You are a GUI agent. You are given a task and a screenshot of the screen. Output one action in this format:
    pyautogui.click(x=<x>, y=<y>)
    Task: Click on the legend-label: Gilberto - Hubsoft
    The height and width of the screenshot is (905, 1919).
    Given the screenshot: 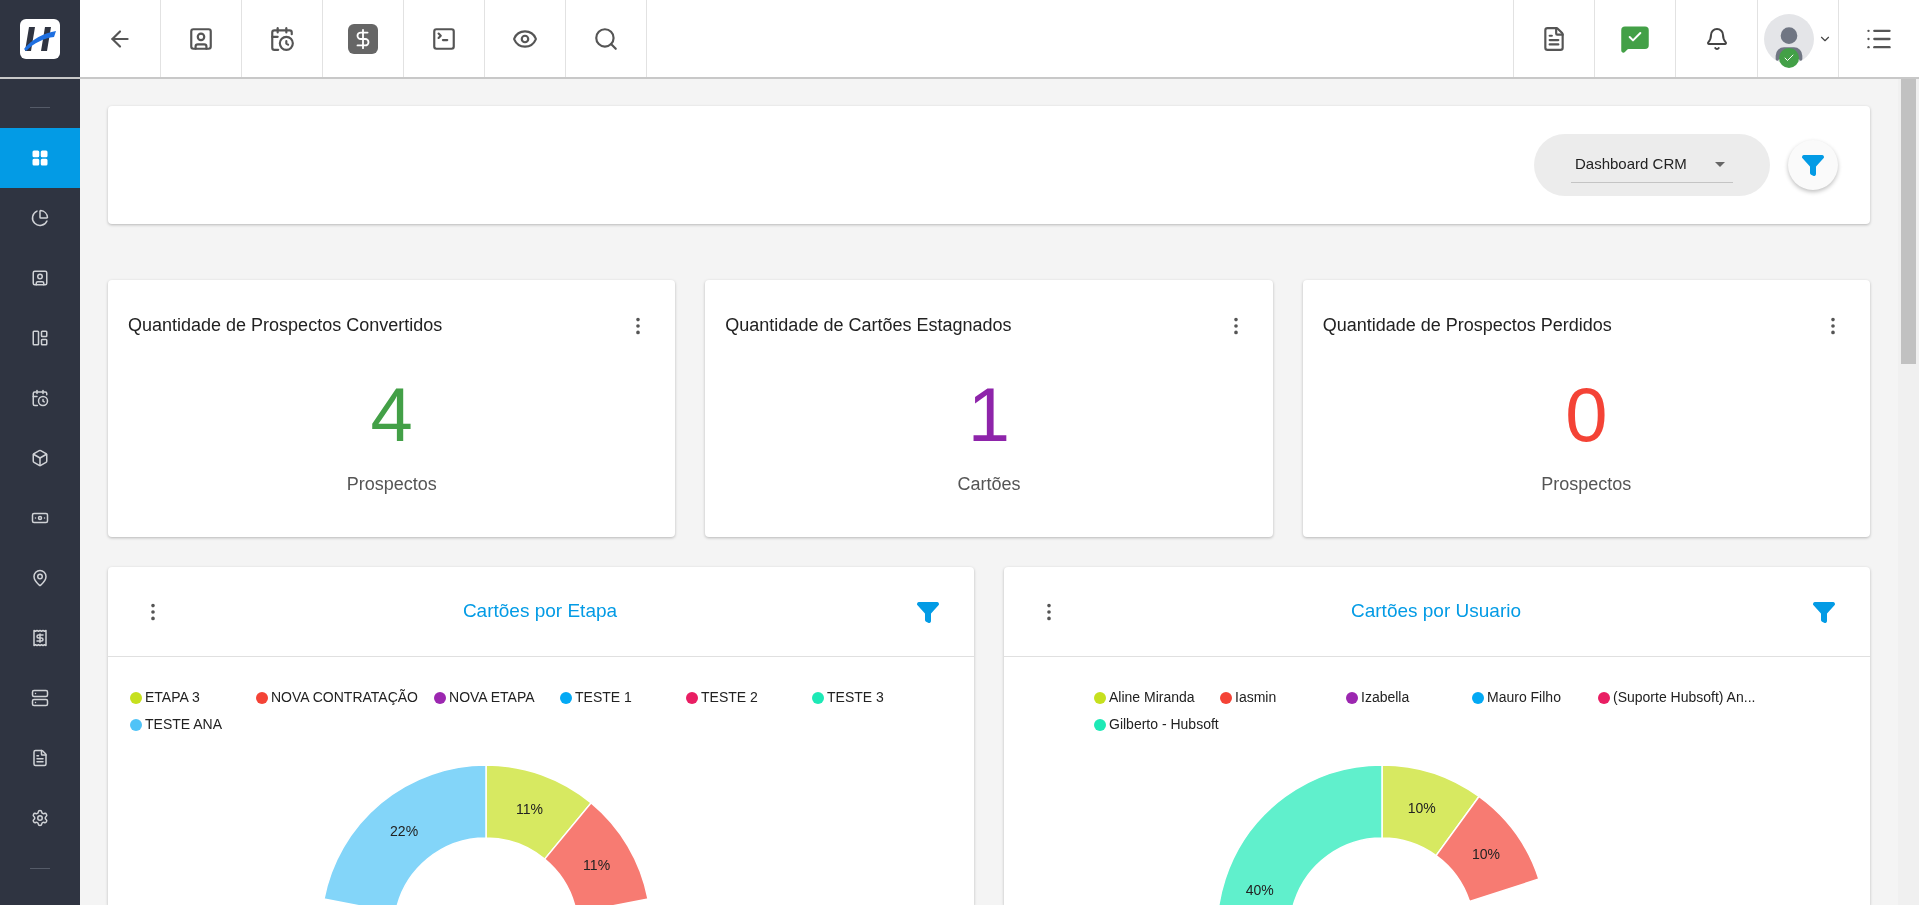 What is the action you would take?
    pyautogui.click(x=1164, y=724)
    